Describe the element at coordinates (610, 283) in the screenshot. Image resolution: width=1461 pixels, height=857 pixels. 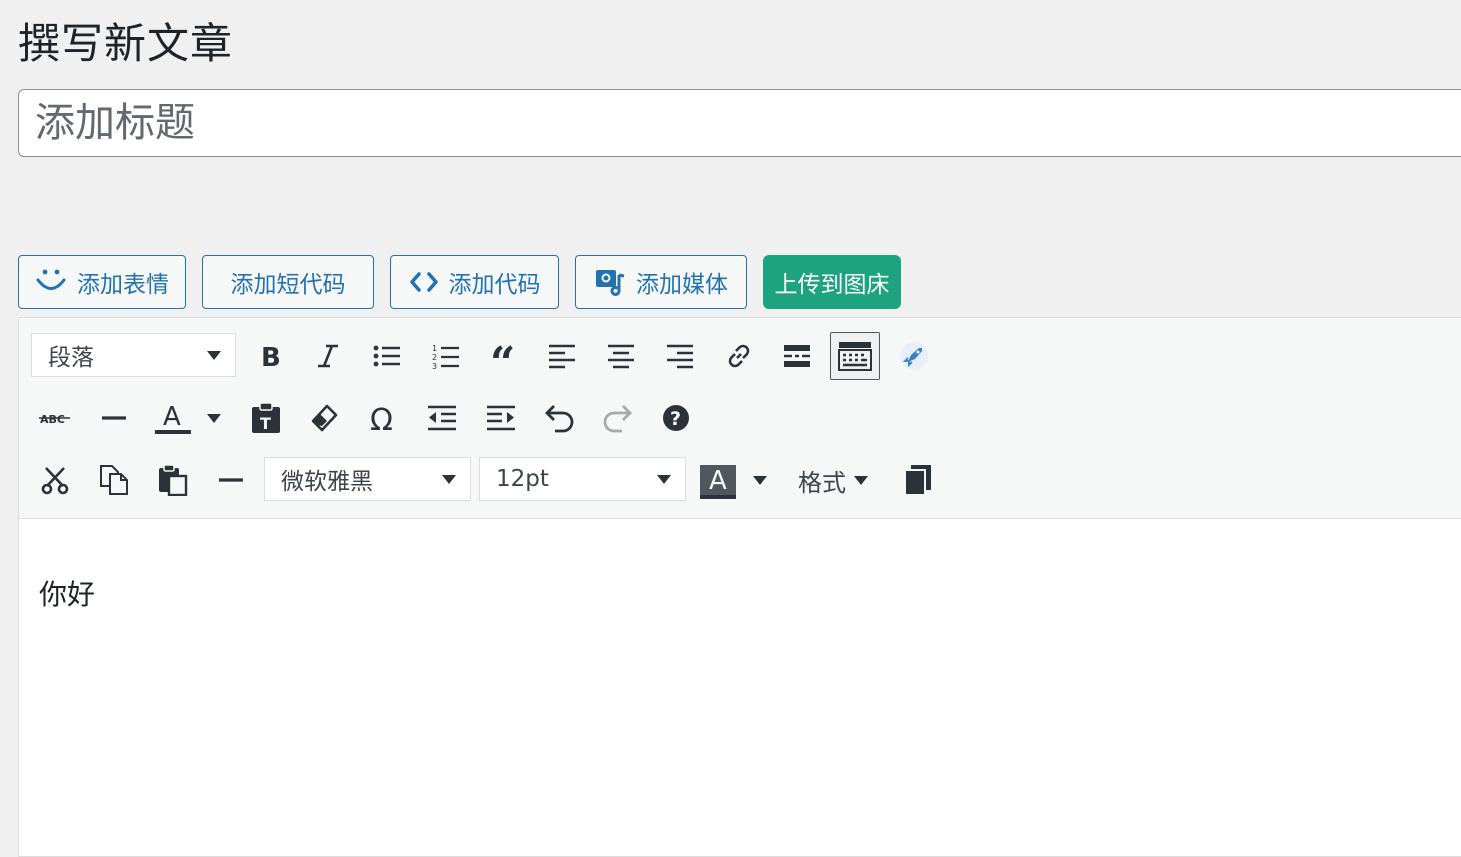
I see `media-icon` at that location.